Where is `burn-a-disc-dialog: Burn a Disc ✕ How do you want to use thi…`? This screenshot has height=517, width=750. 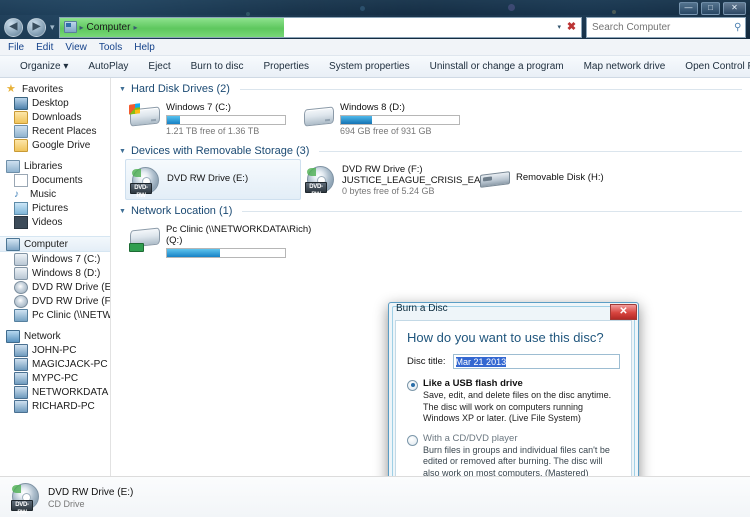
burn-a-disc-dialog: Burn a Disc ✕ How do you want to use thi… is located at coordinates (513, 389).